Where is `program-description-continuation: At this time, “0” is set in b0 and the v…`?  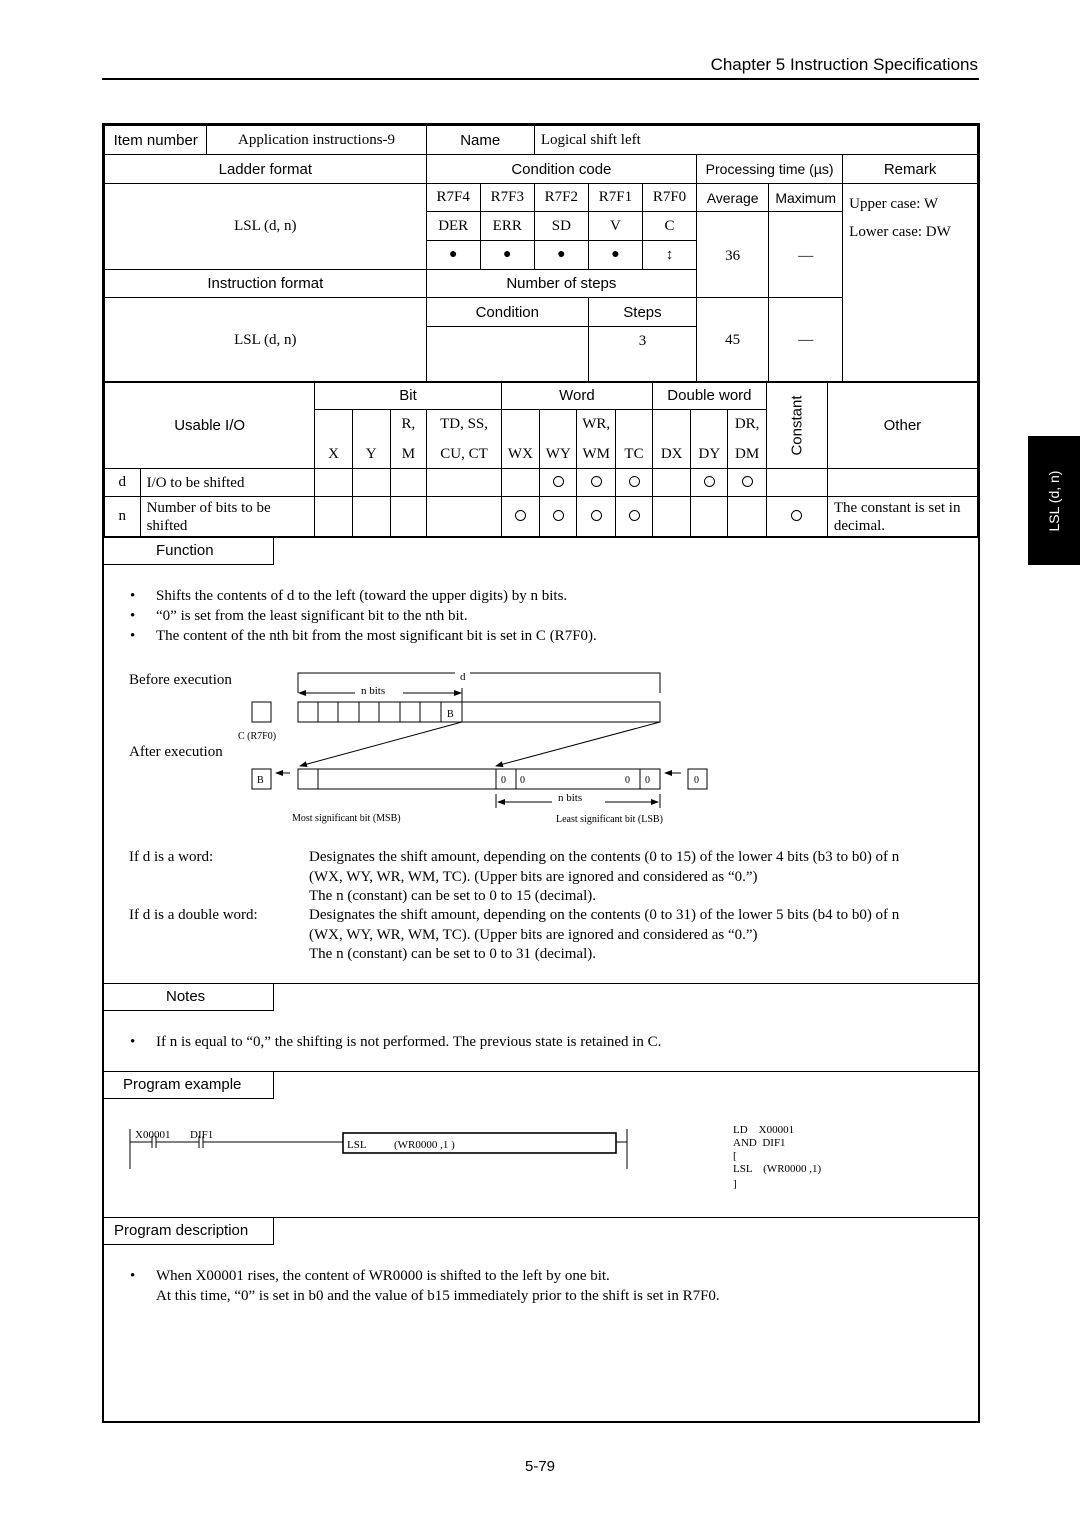
program-description-continuation: At this time, “0” is set in b0 and the v… is located at coordinates (438, 1296).